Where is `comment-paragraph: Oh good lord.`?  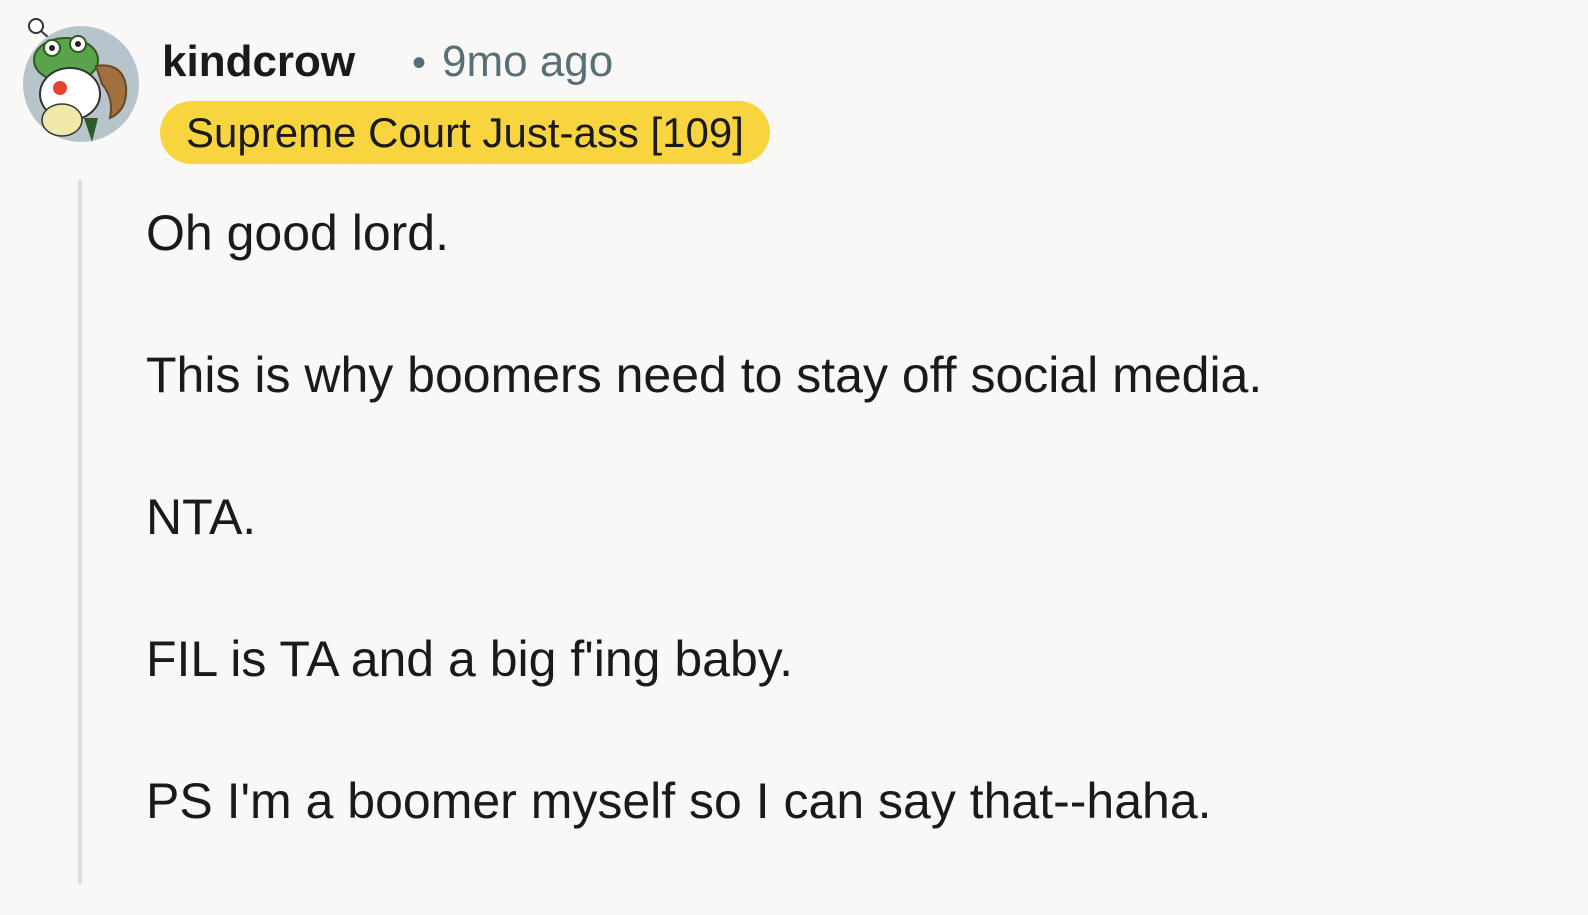
comment-paragraph: Oh good lord. is located at coordinates (297, 233).